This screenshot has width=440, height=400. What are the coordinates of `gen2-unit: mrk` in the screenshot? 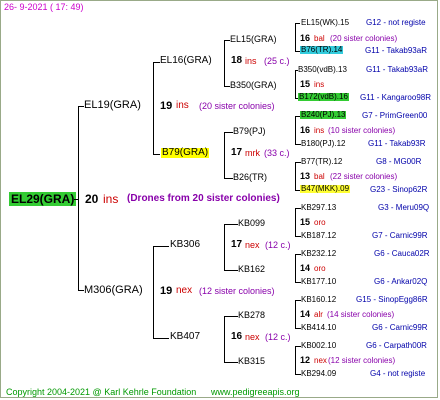 It's located at (252, 153).